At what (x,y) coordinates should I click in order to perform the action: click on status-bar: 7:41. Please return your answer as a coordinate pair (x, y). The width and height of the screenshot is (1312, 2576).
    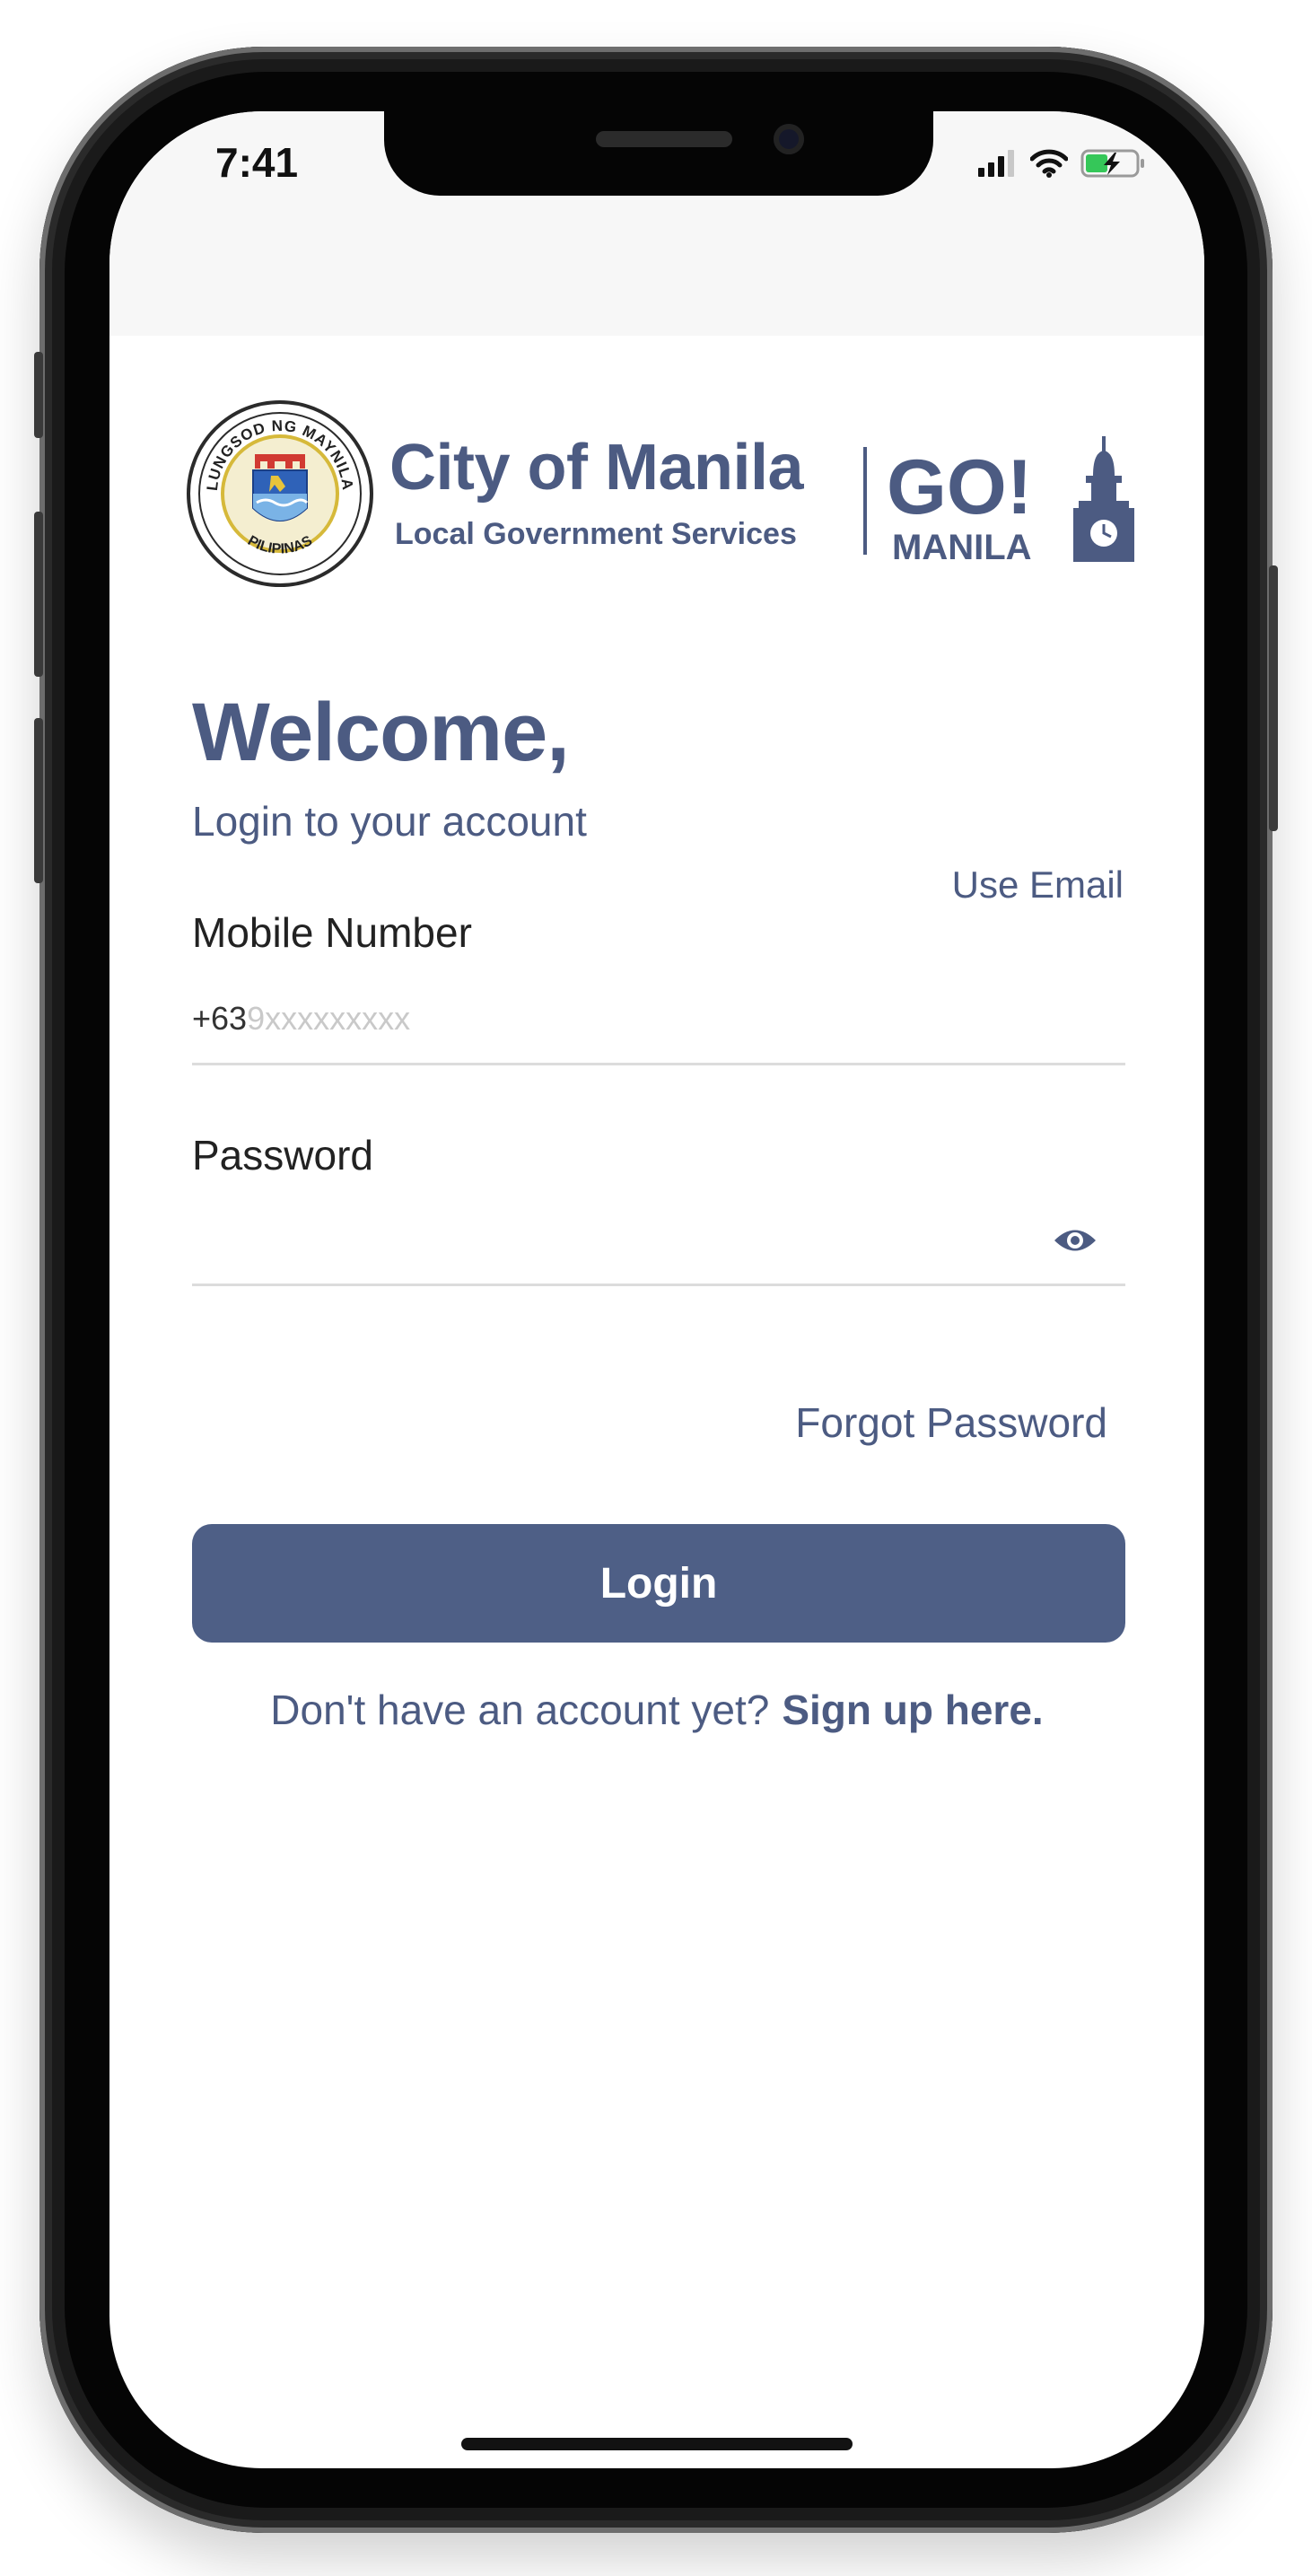
    Looking at the image, I should click on (656, 223).